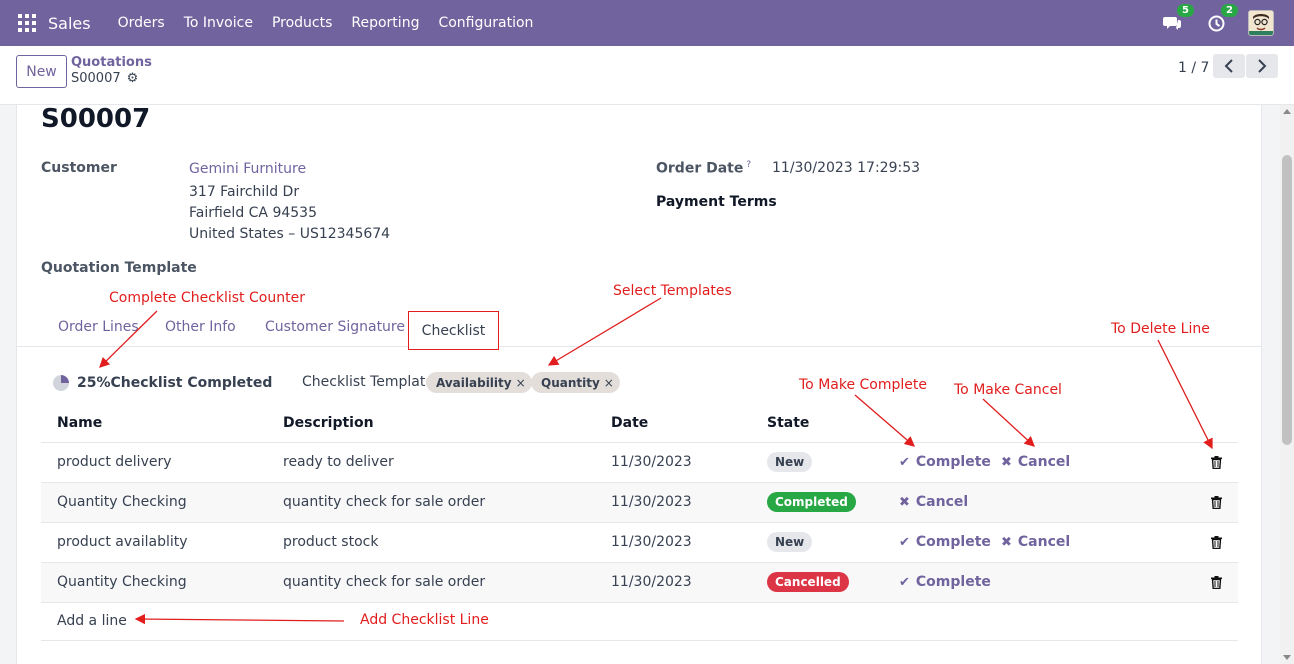 This screenshot has height=664, width=1294. Describe the element at coordinates (485, 23) in the screenshot. I see `menu-configuration: Configuration` at that location.